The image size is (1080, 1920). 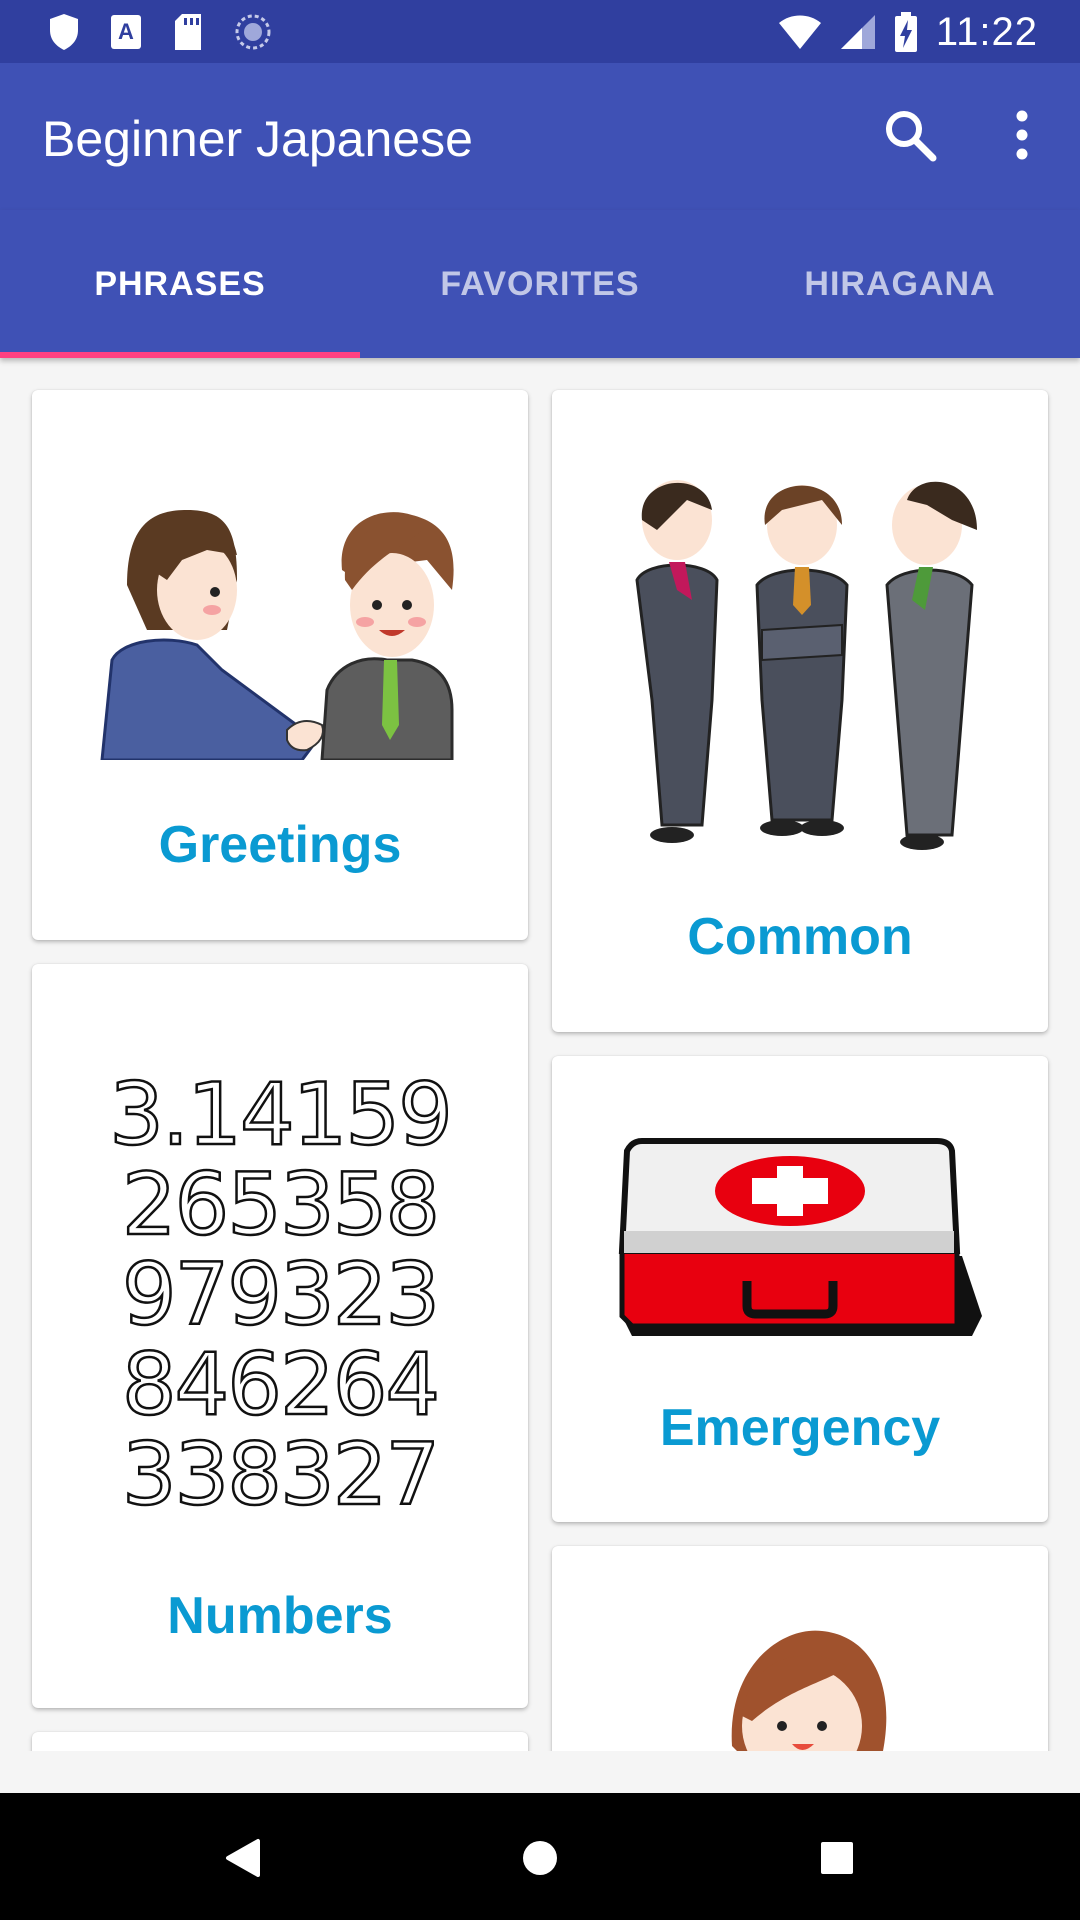 I want to click on status-notification-icons: A, so click(x=160, y=32).